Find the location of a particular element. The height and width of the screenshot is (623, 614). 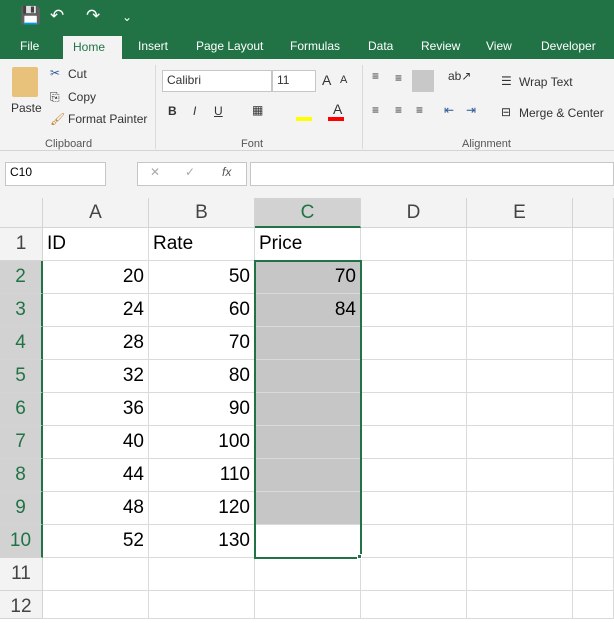

wrap-text-button: Wrap Text is located at coordinates (546, 82).